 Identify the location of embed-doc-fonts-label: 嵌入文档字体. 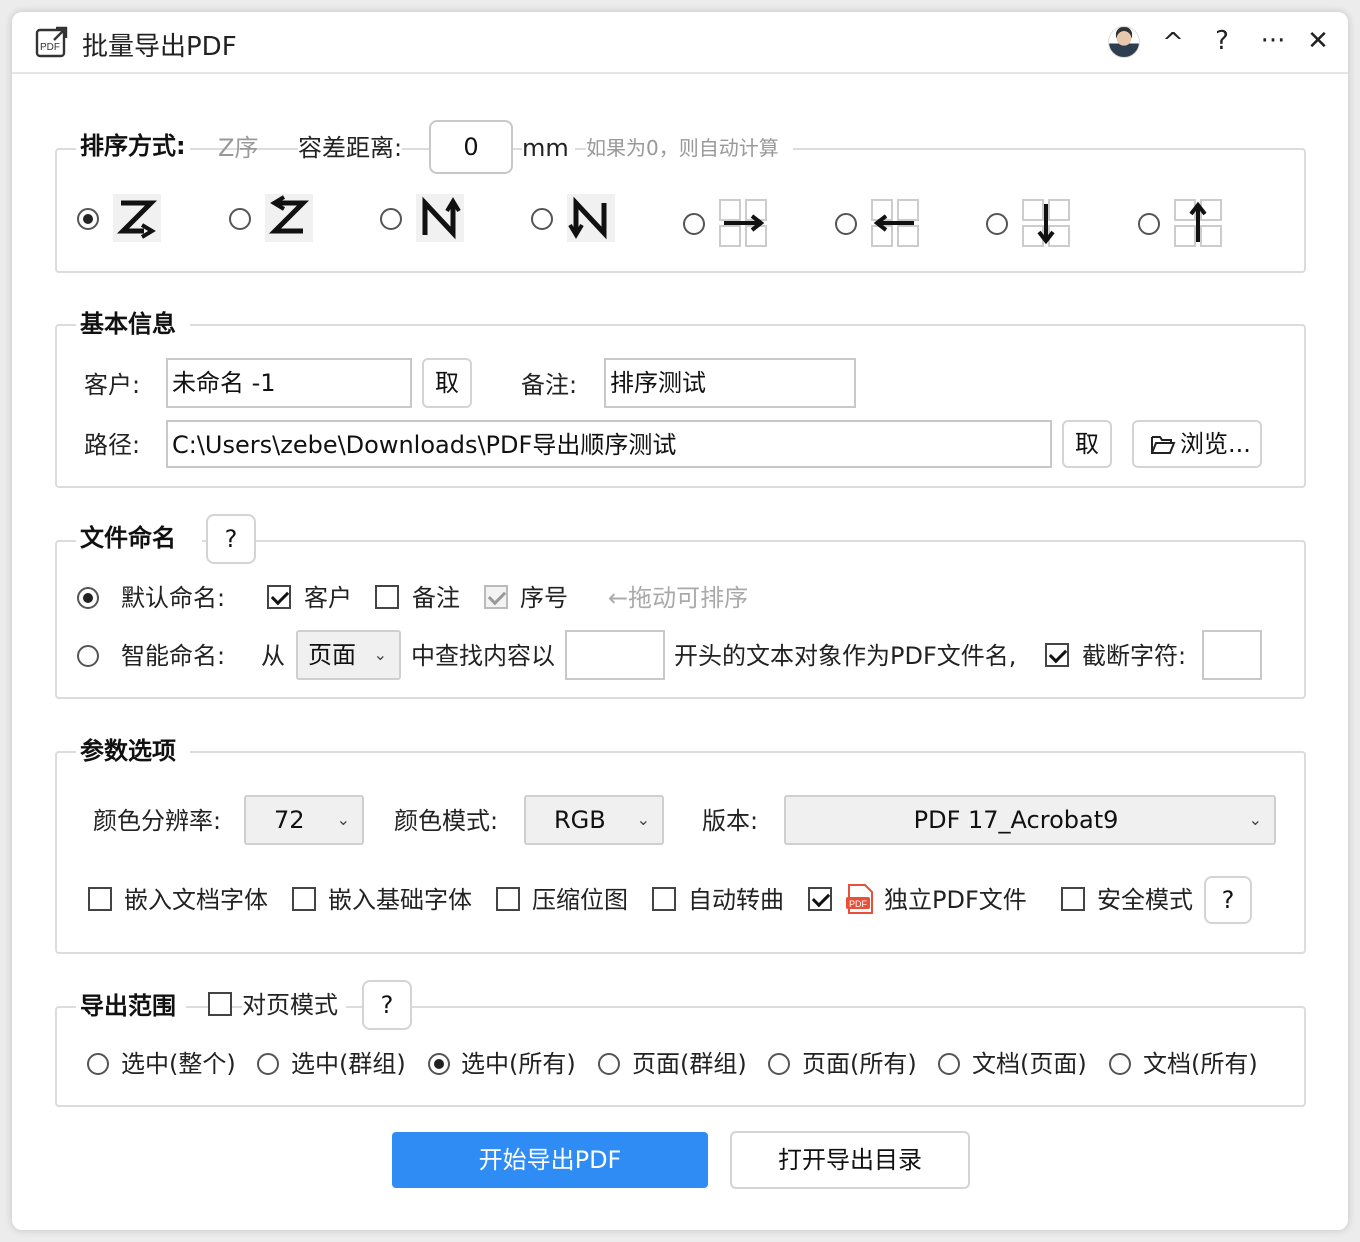
(196, 900).